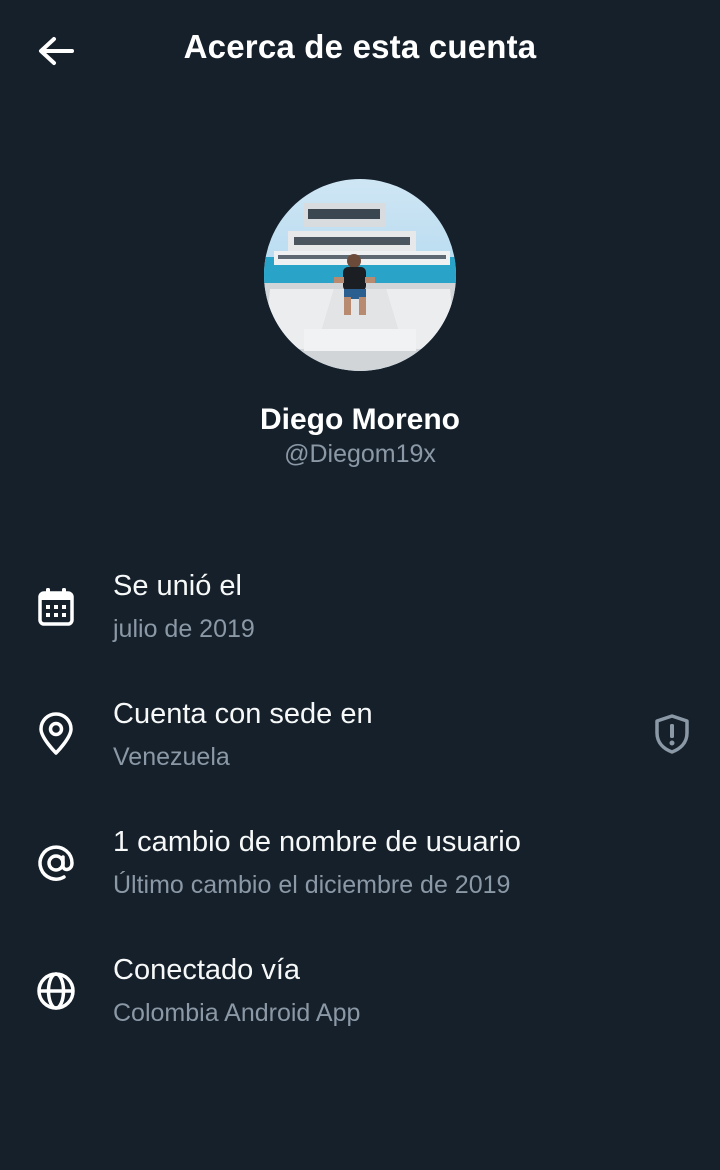  I want to click on location-info-button, so click(672, 734).